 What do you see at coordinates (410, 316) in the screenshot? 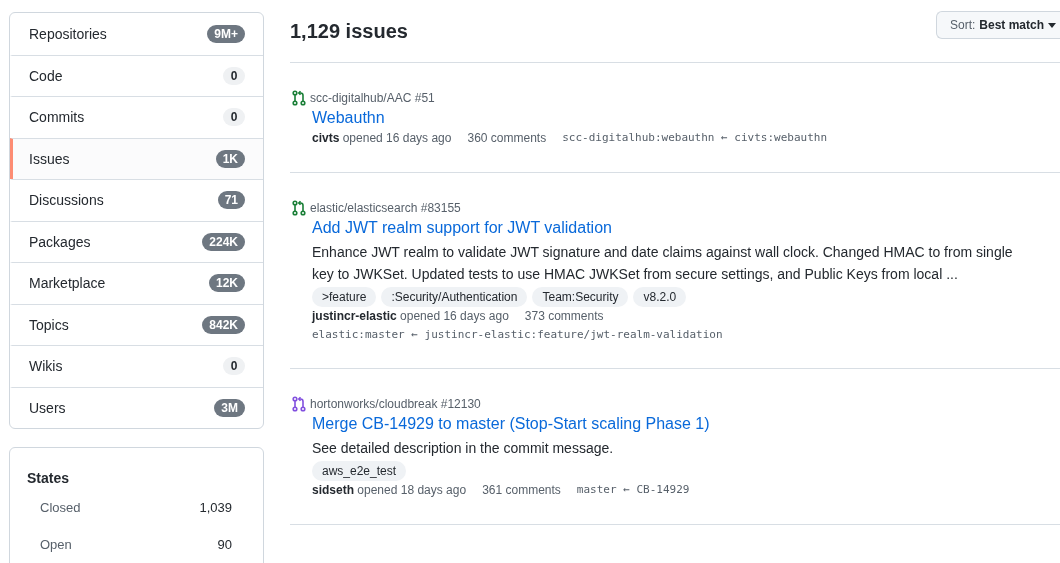
I see `opened-info: justincr-elastic opened 16 days ago` at bounding box center [410, 316].